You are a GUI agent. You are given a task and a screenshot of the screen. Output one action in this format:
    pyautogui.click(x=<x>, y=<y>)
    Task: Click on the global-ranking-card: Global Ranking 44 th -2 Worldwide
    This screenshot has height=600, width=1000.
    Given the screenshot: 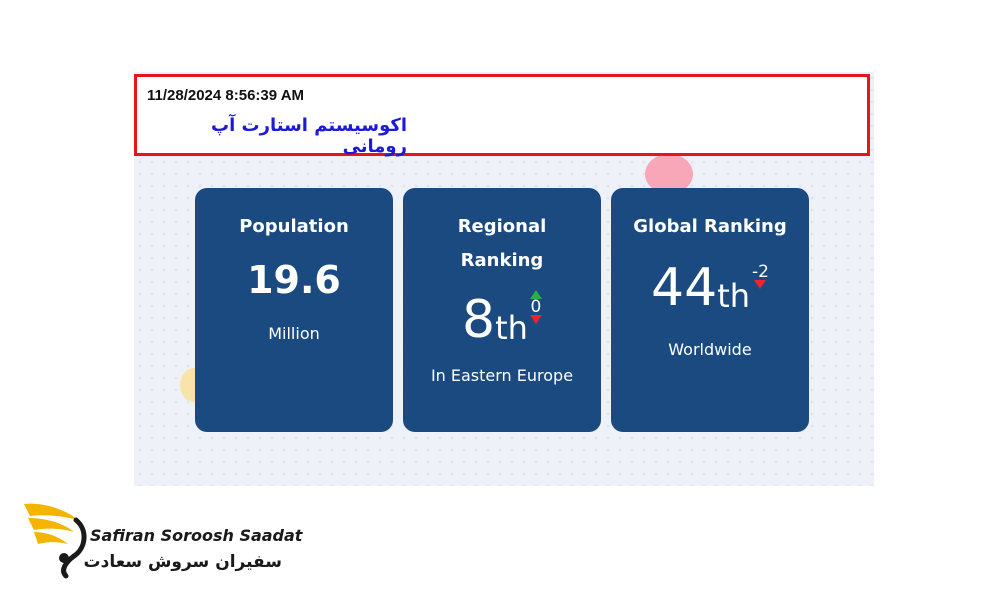 What is the action you would take?
    pyautogui.click(x=710, y=310)
    